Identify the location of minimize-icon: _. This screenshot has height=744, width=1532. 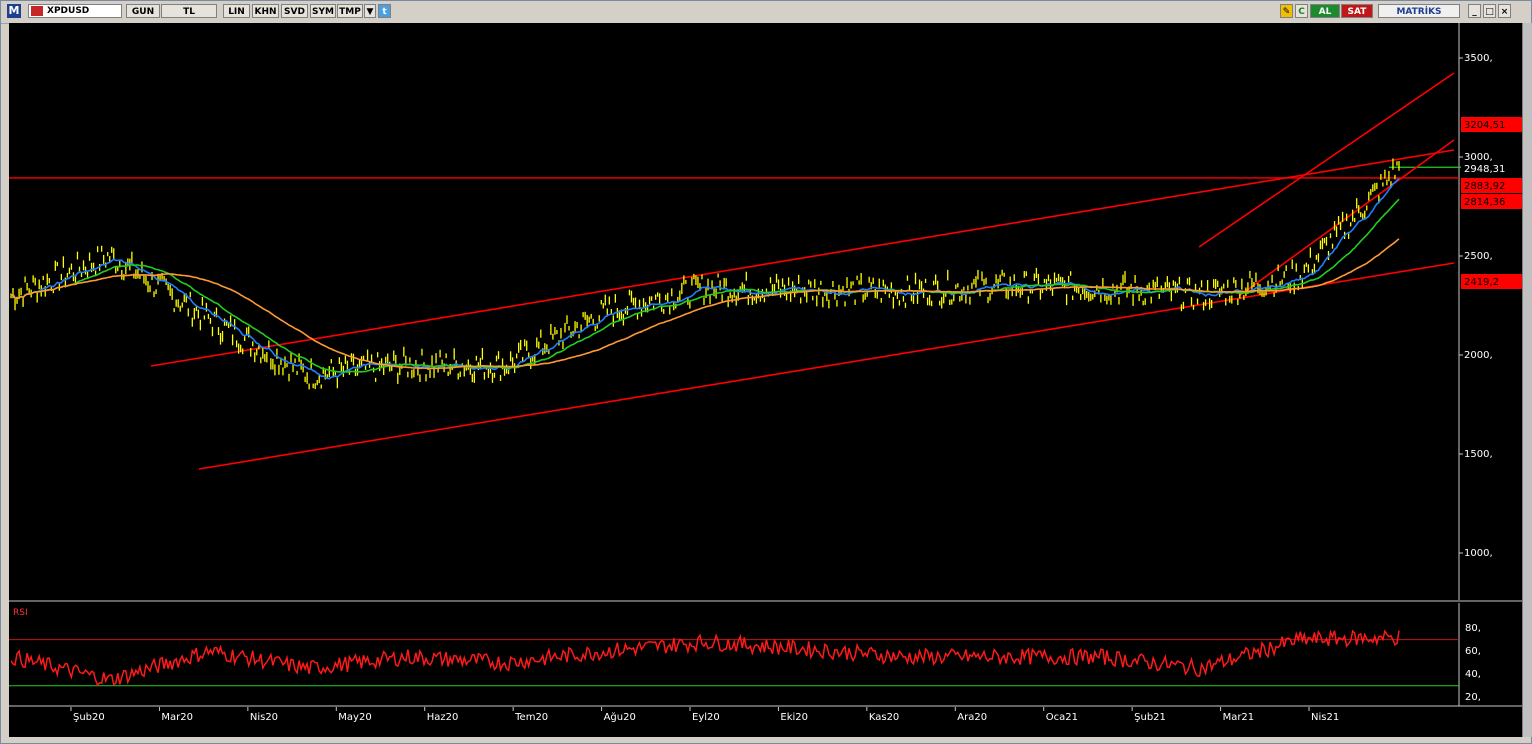
(1474, 11).